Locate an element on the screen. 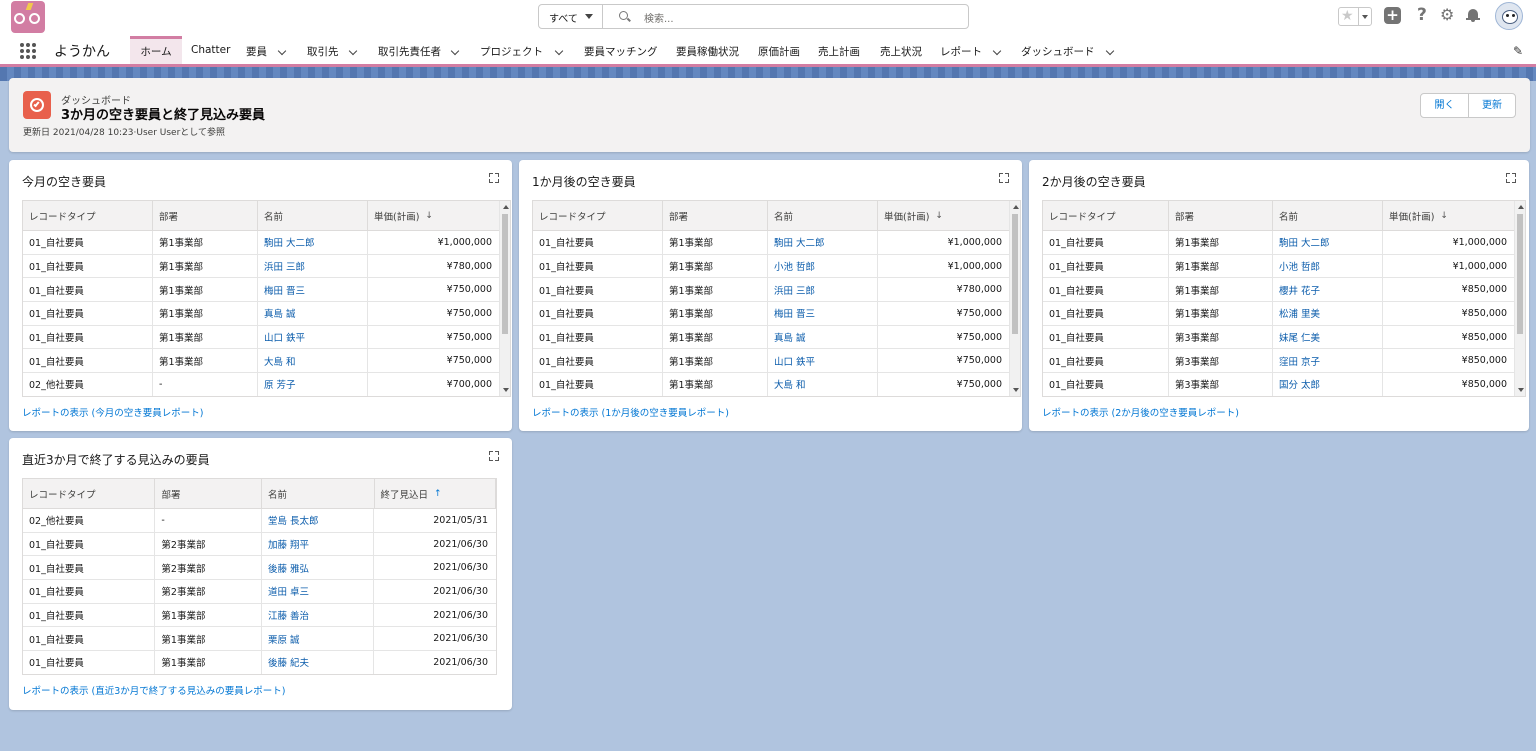  app-logo is located at coordinates (28, 17).